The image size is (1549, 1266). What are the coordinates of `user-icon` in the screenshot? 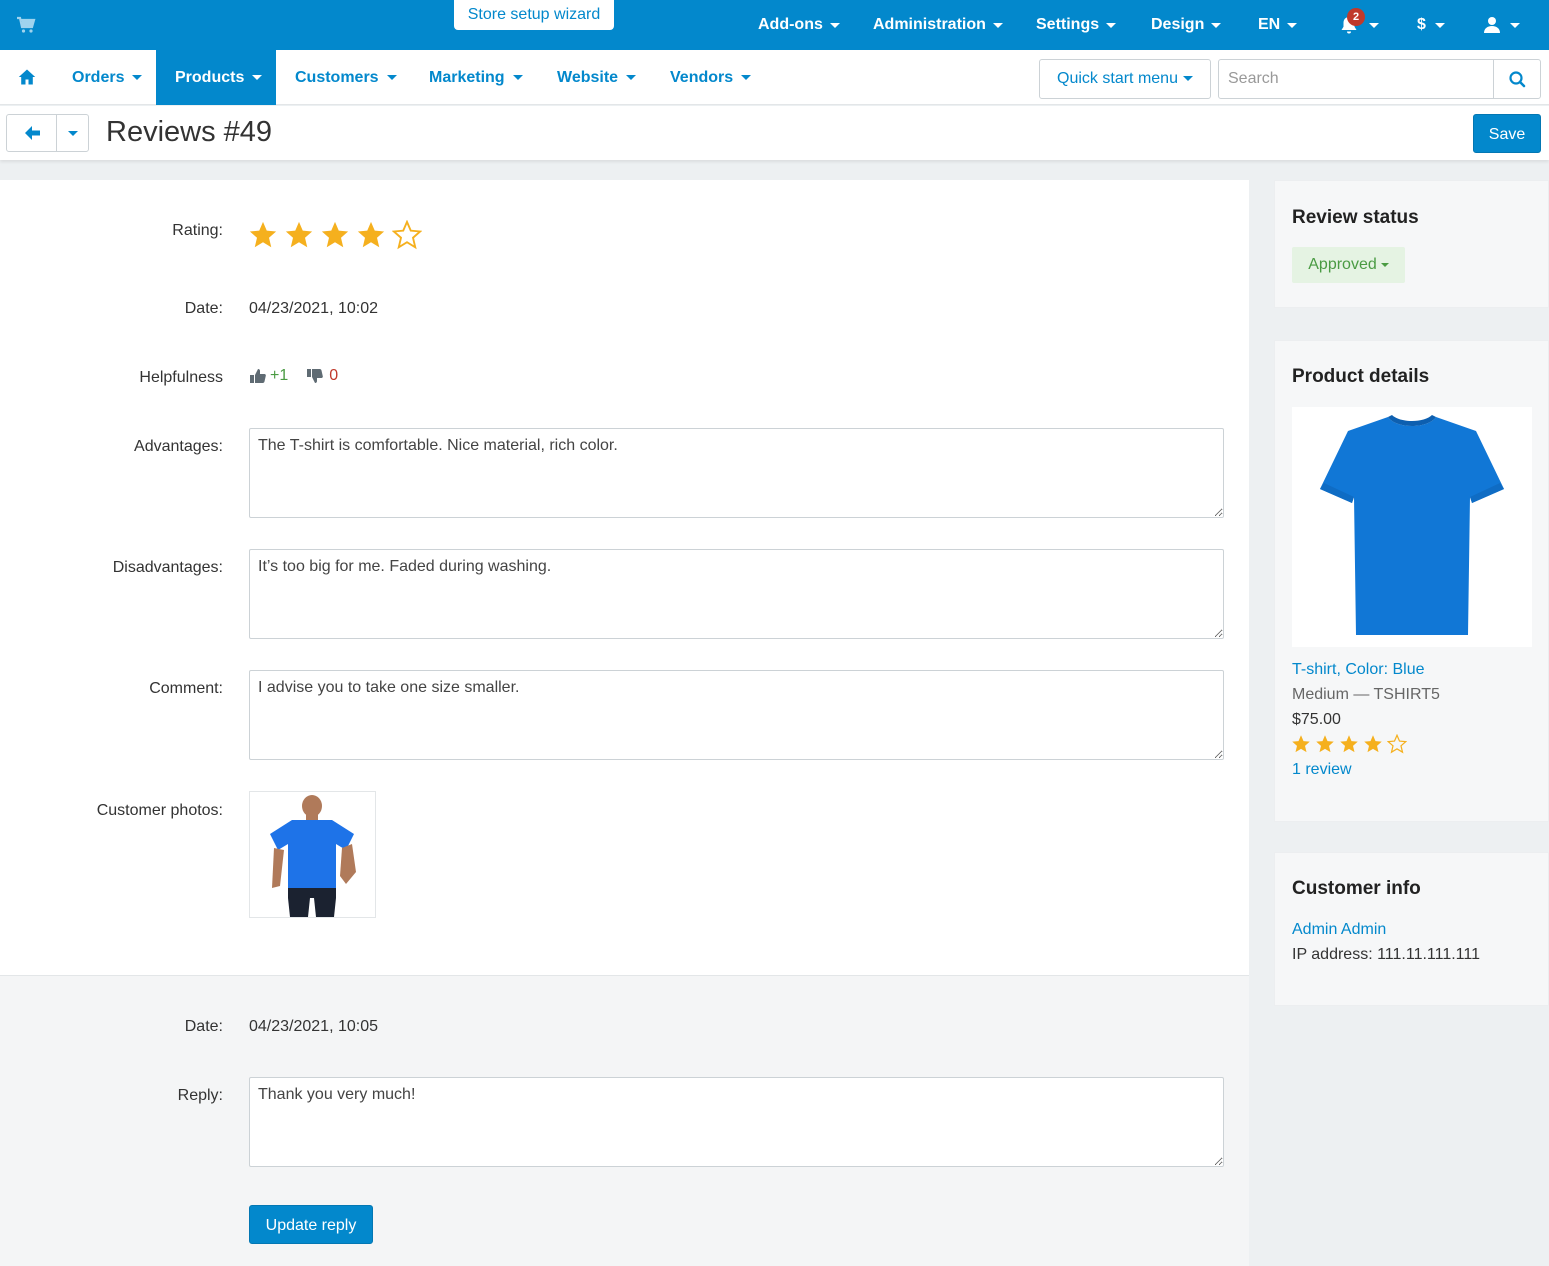 It's located at (1492, 25).